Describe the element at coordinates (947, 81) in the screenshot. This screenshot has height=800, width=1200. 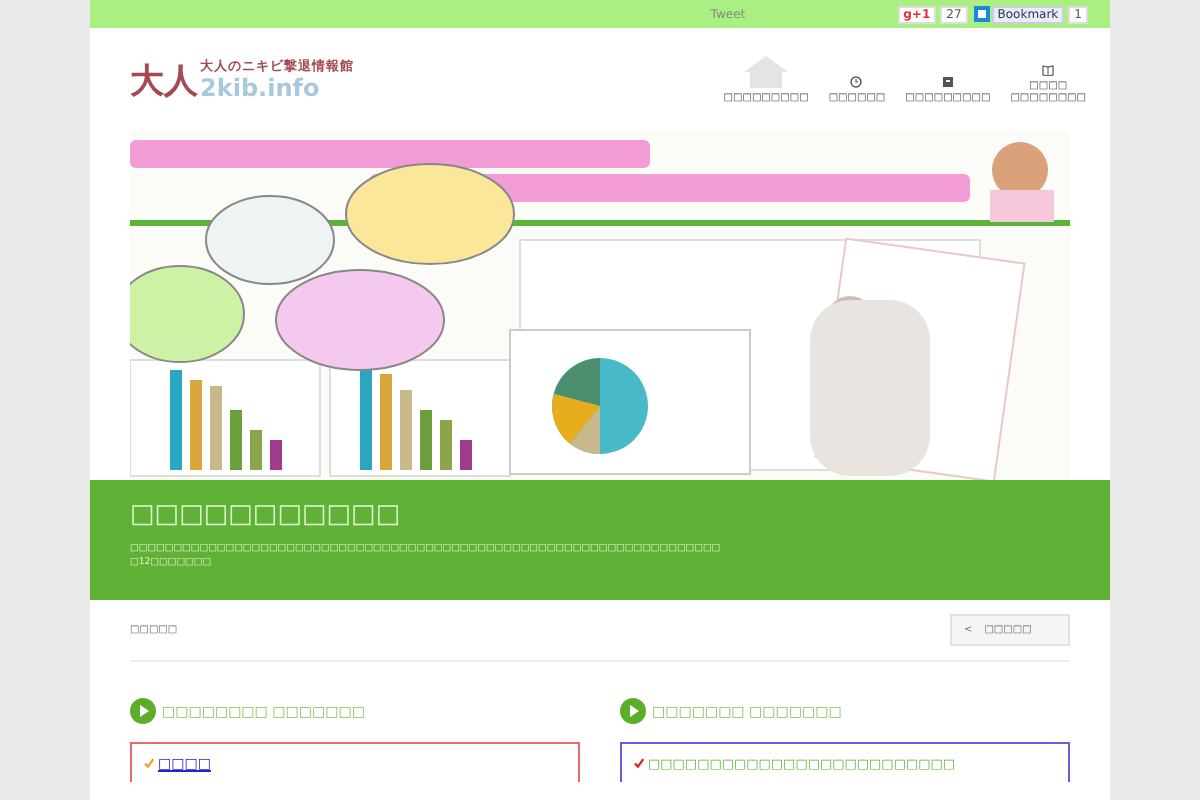
I see `archive-icon` at that location.